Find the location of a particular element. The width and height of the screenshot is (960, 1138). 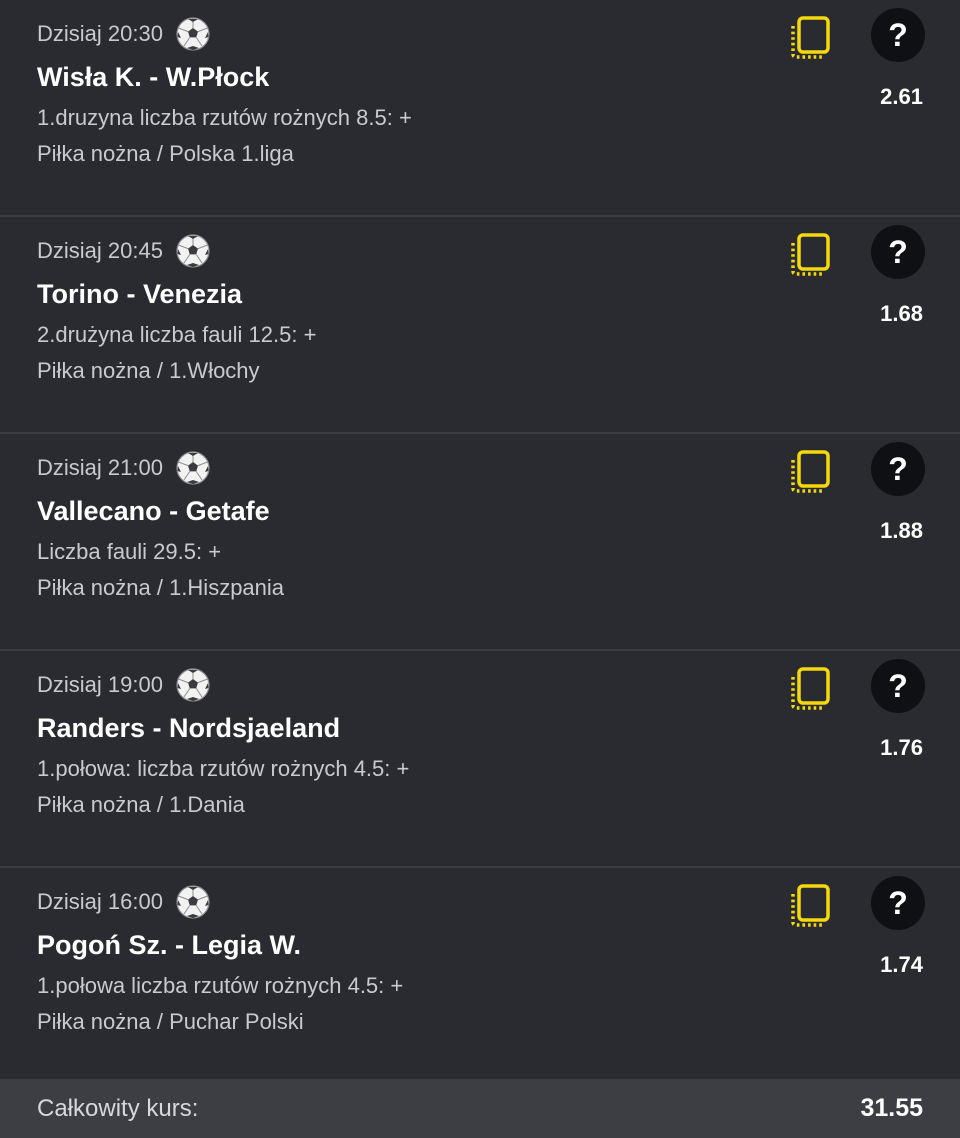

bet-time: Dzisiaj 21:00 is located at coordinates (100, 467).